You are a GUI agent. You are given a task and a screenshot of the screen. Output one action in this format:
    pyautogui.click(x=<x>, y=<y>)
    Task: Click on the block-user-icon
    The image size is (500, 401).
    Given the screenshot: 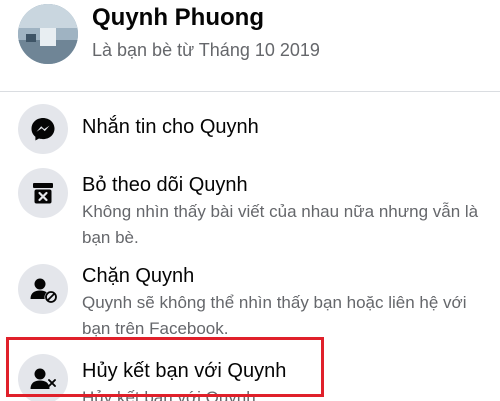 What is the action you would take?
    pyautogui.click(x=43, y=289)
    